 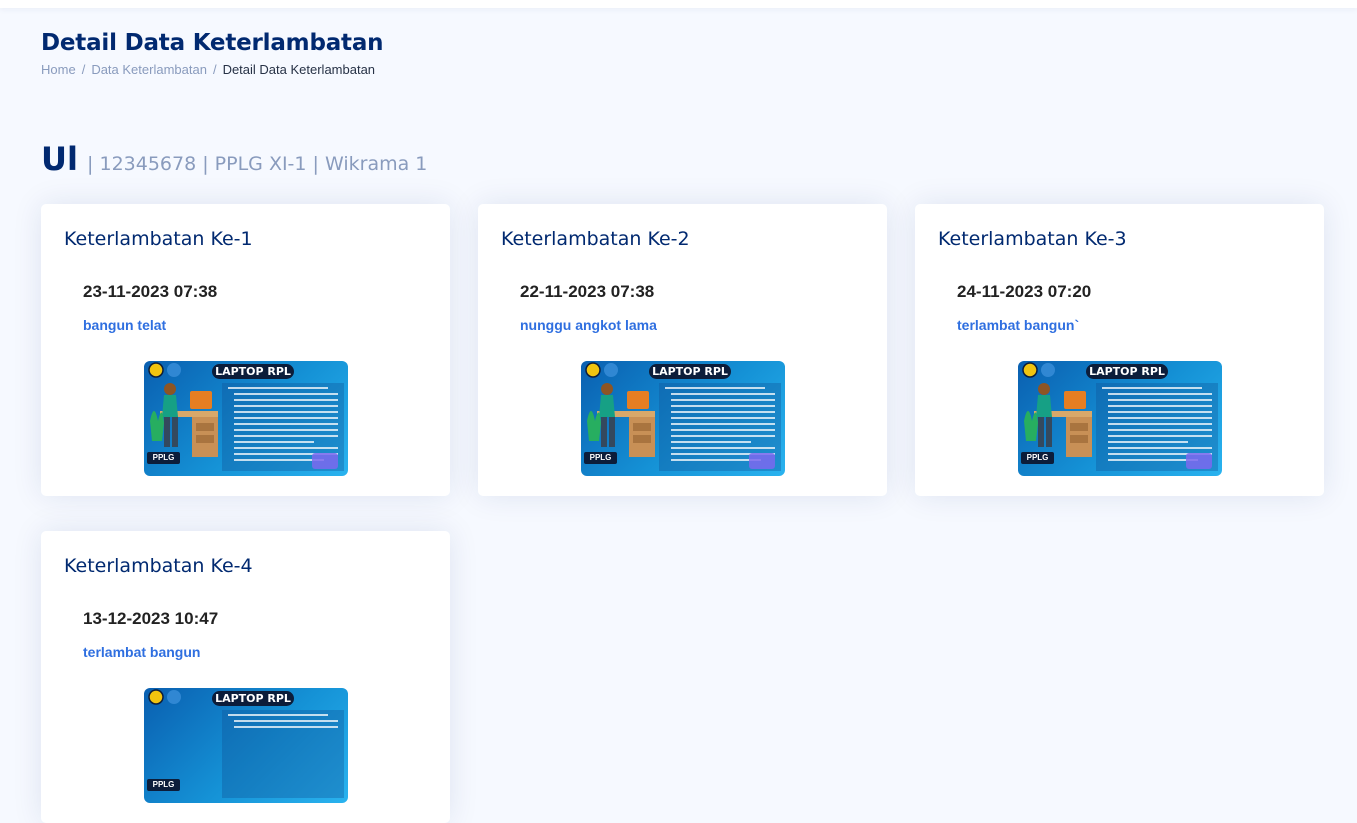 What do you see at coordinates (151, 618) in the screenshot?
I see `card-datetime: 13-12-2023 10:47` at bounding box center [151, 618].